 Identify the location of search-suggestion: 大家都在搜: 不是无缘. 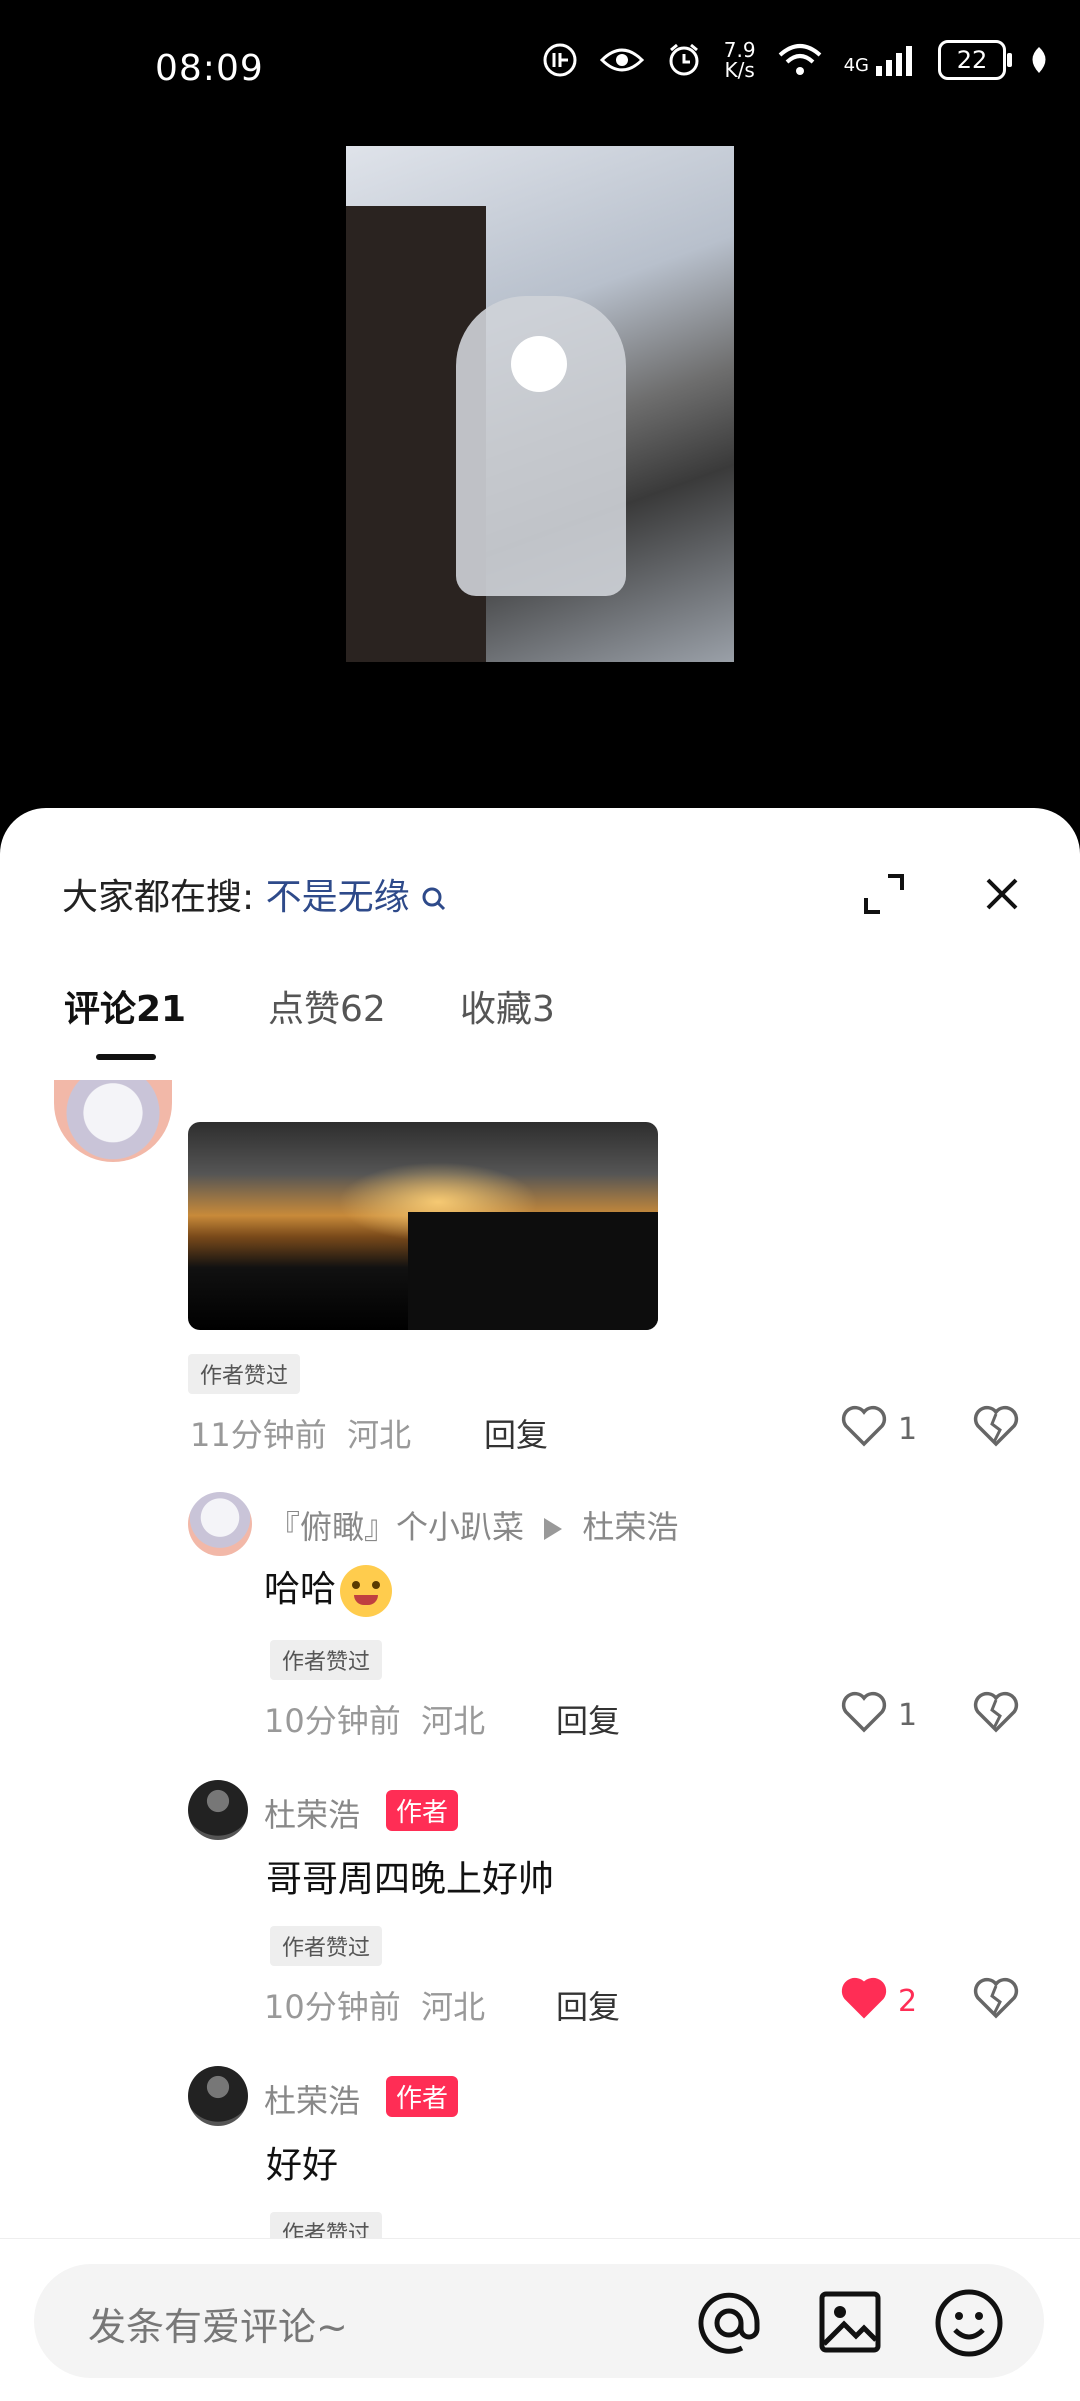
(254, 894).